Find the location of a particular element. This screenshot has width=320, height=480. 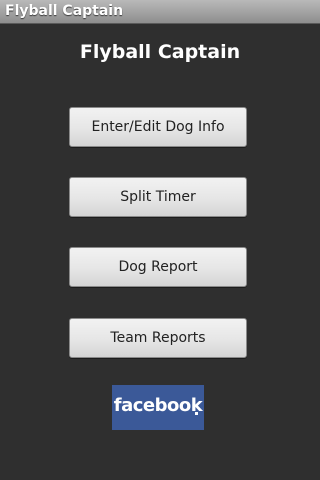

dog-report-button: Dog Report is located at coordinates (158, 267).